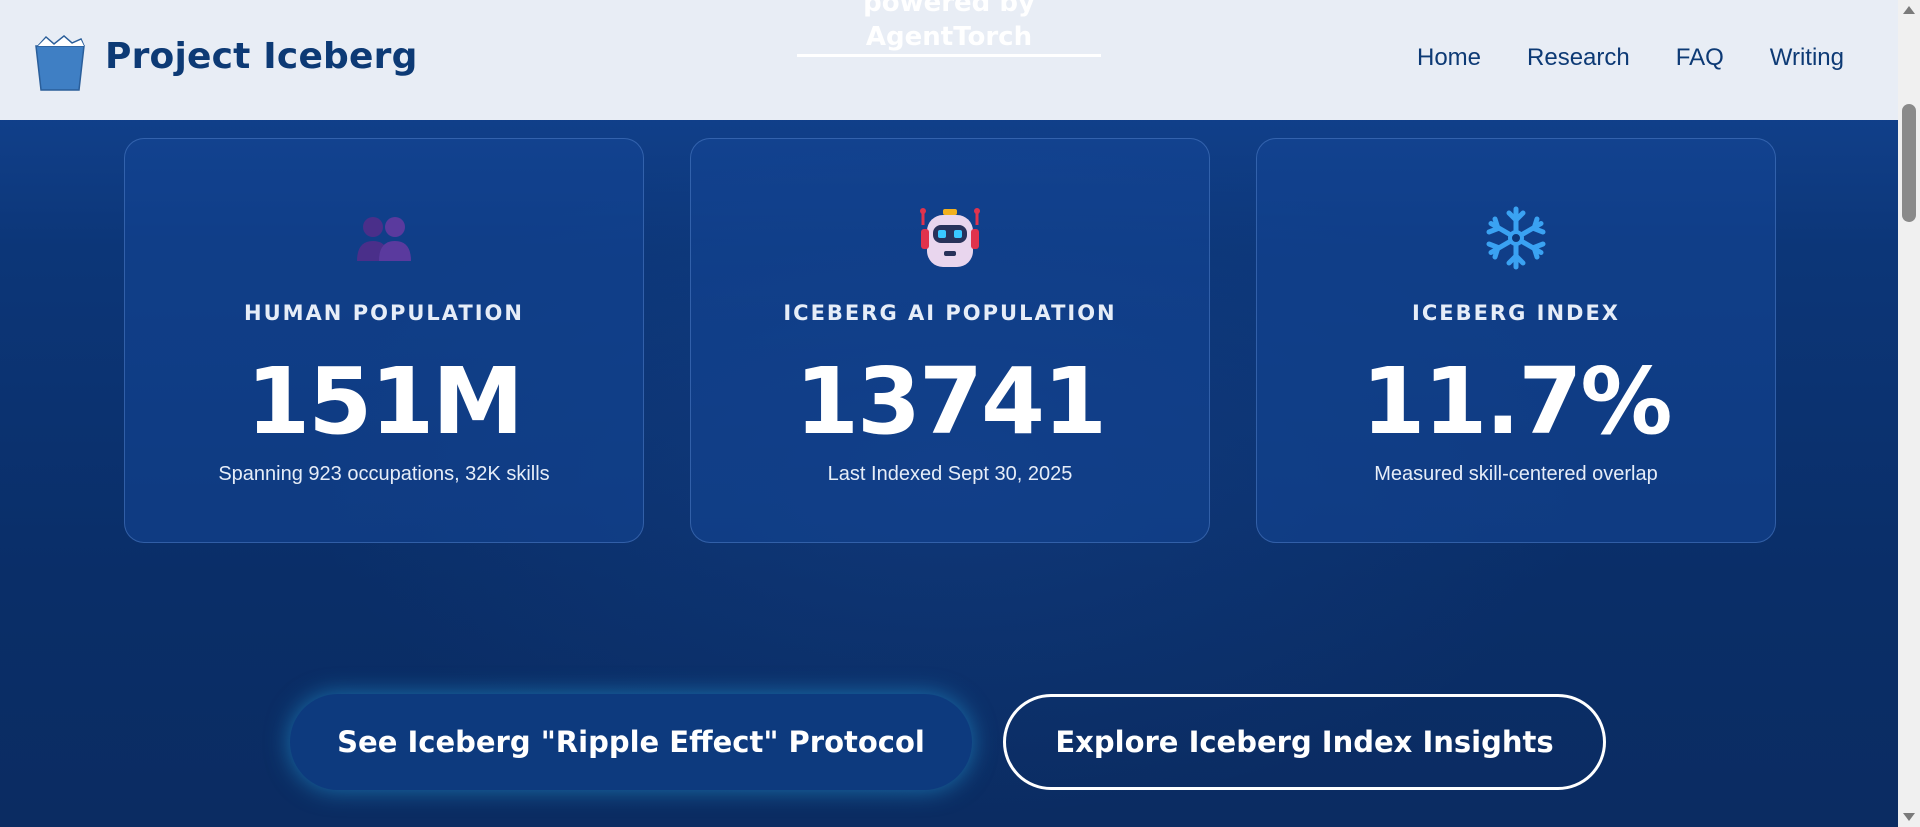 This screenshot has height=827, width=1920. Describe the element at coordinates (384, 474) in the screenshot. I see `stat-subtext: Spanning 923 occupations, 32K skills` at that location.